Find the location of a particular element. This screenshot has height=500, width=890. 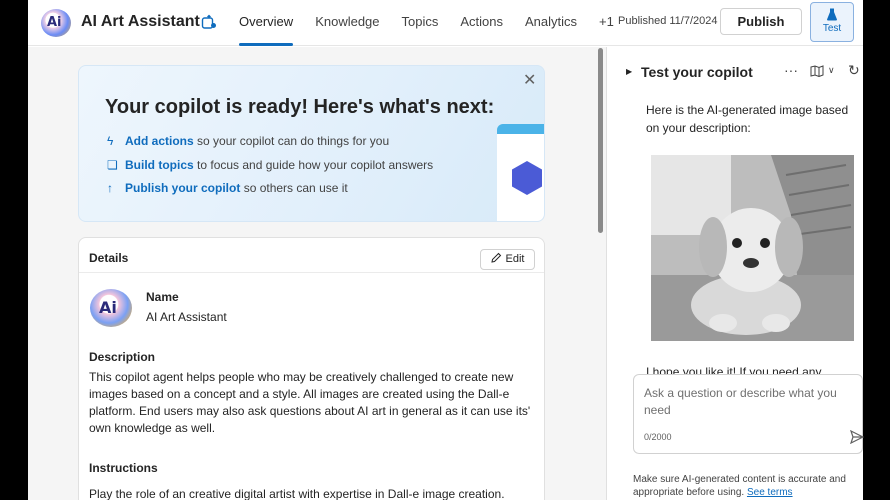

bot-followup-message: I hope you like it! If you need any is located at coordinates (734, 369).